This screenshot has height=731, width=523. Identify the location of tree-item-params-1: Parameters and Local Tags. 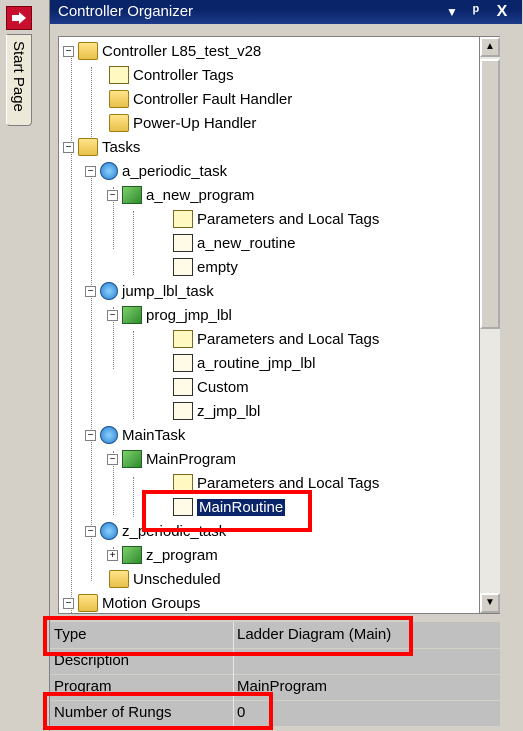
(276, 219).